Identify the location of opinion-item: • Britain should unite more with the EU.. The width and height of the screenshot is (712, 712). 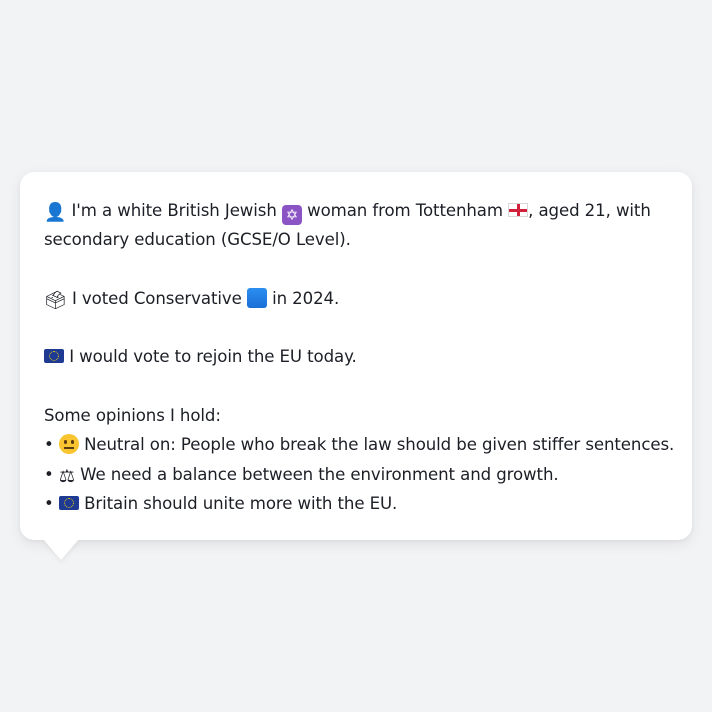
(356, 503).